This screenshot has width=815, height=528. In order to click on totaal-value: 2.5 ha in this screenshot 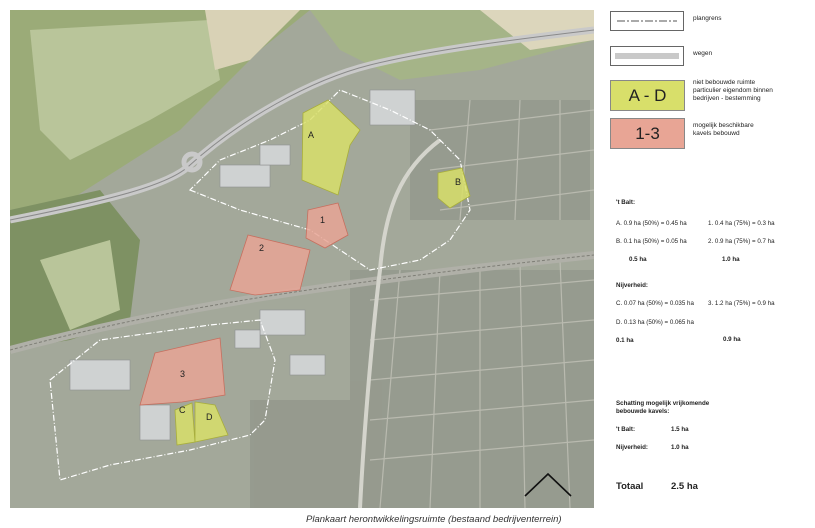, I will do `click(684, 486)`.